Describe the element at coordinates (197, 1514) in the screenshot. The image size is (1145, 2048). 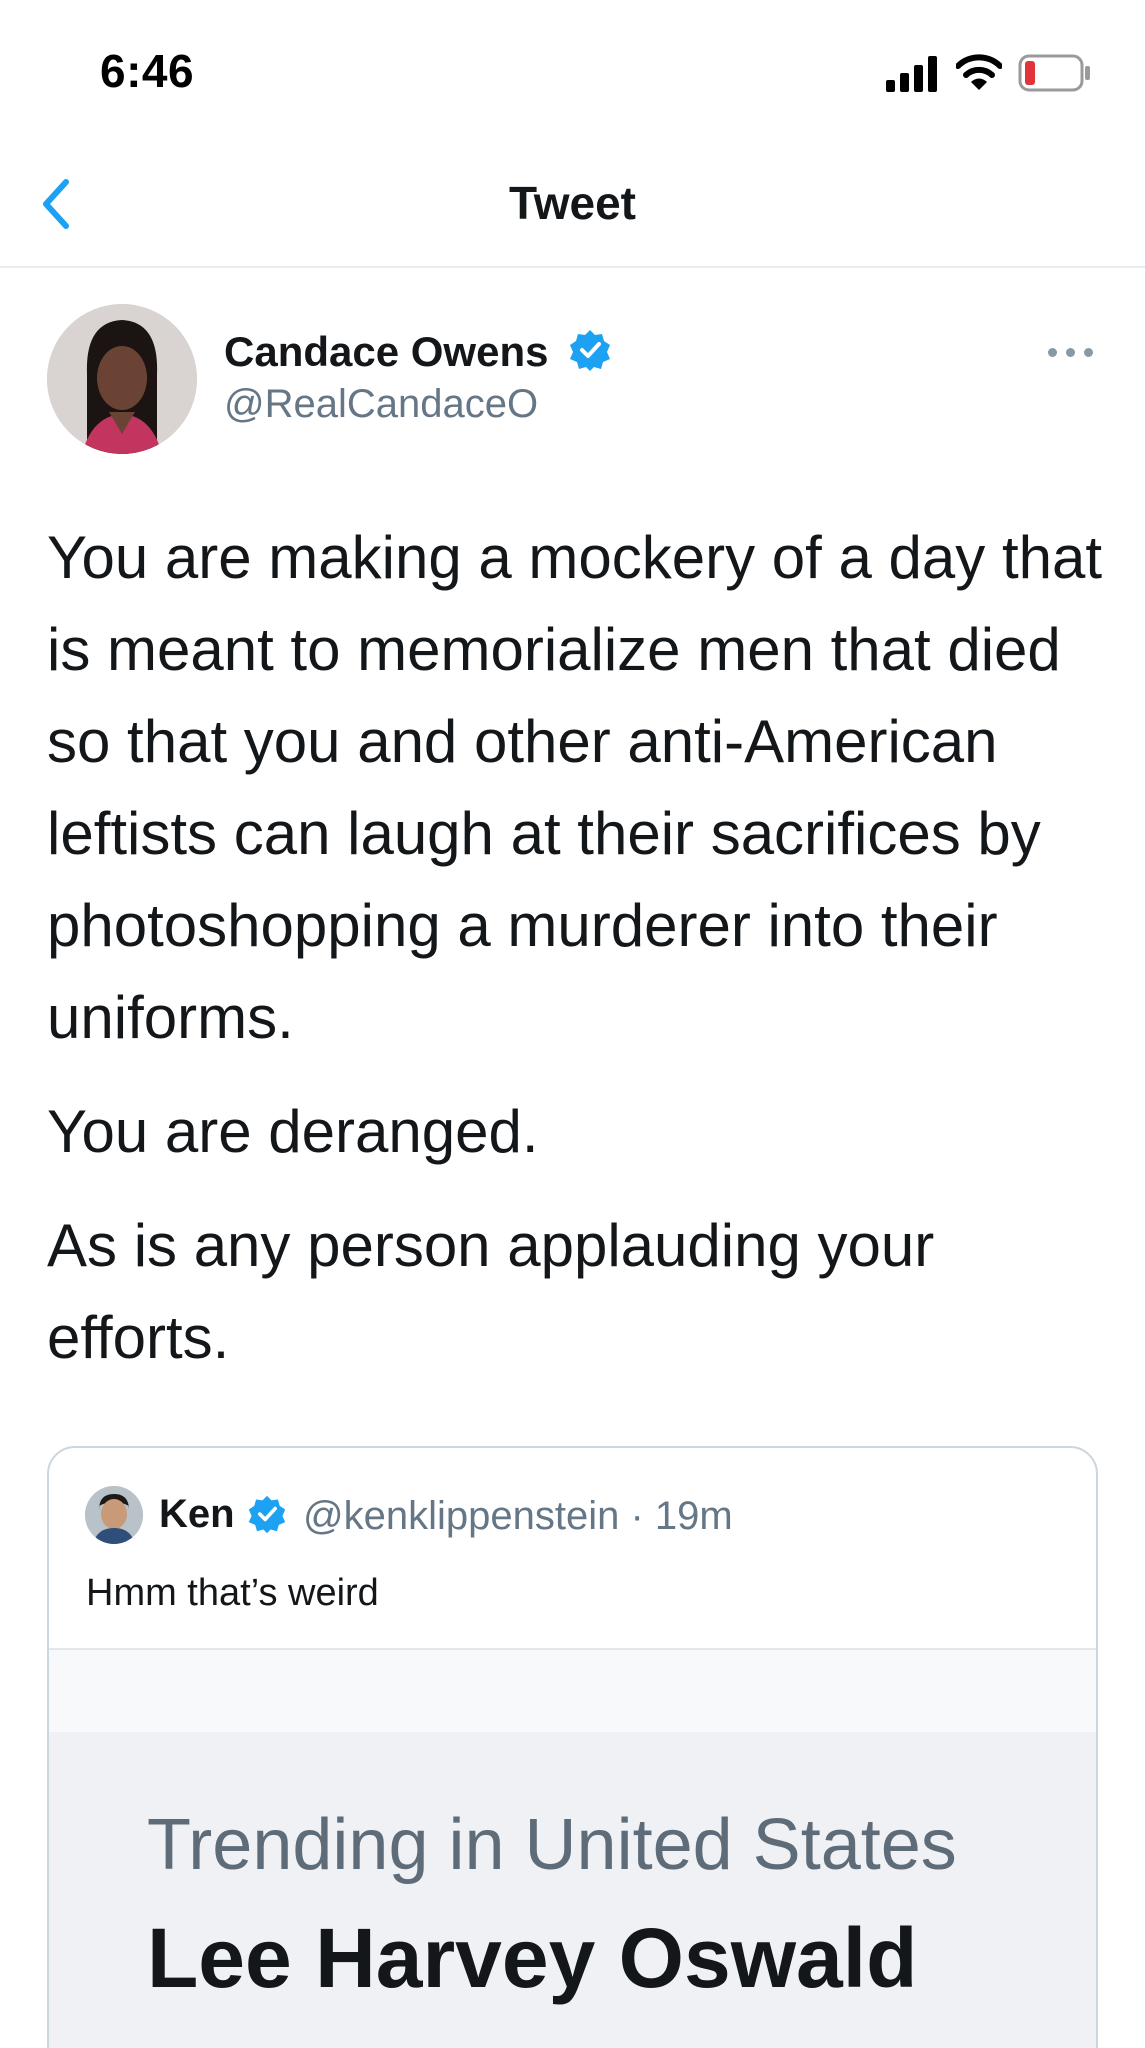
I see `quoted-author-name: Ken` at that location.